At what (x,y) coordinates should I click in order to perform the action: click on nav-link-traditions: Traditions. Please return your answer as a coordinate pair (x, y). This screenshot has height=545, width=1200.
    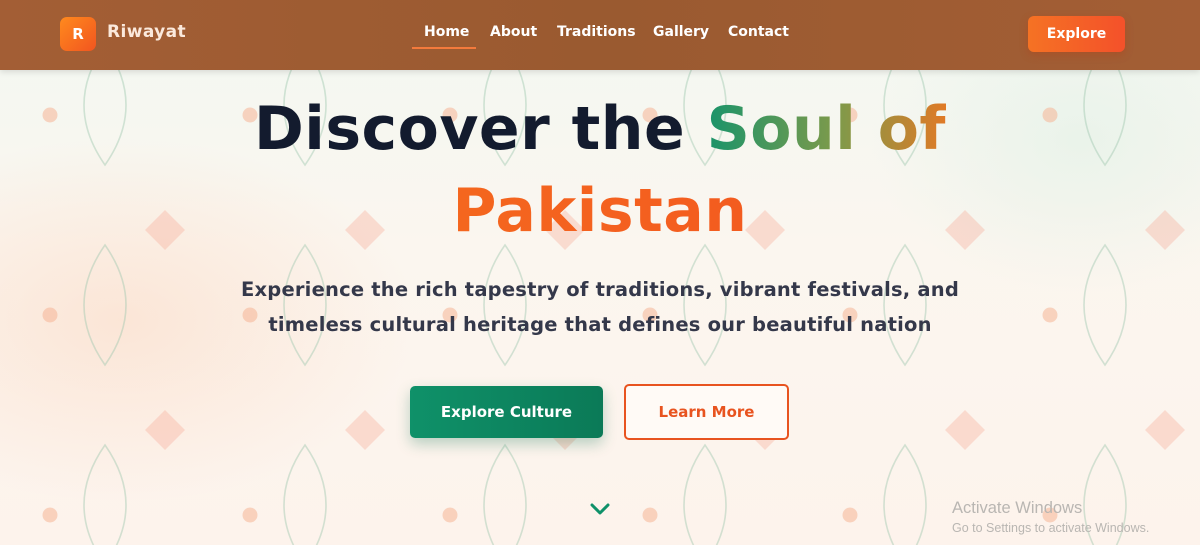
    Looking at the image, I should click on (596, 32).